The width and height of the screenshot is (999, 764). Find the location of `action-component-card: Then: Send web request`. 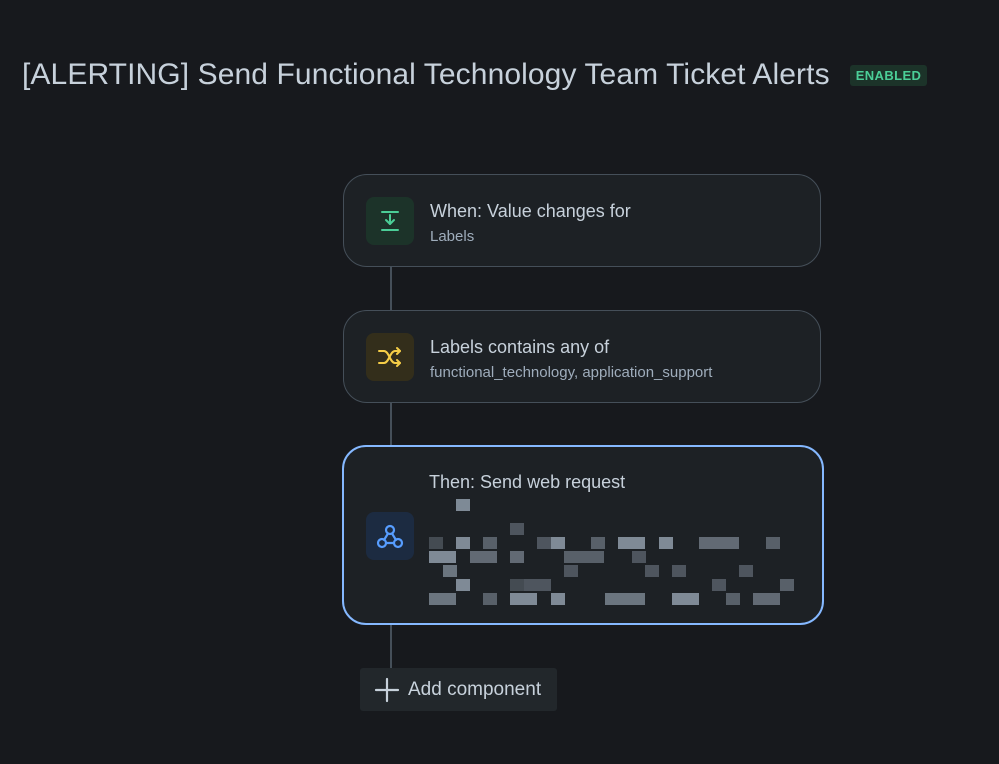

action-component-card: Then: Send web request is located at coordinates (583, 535).